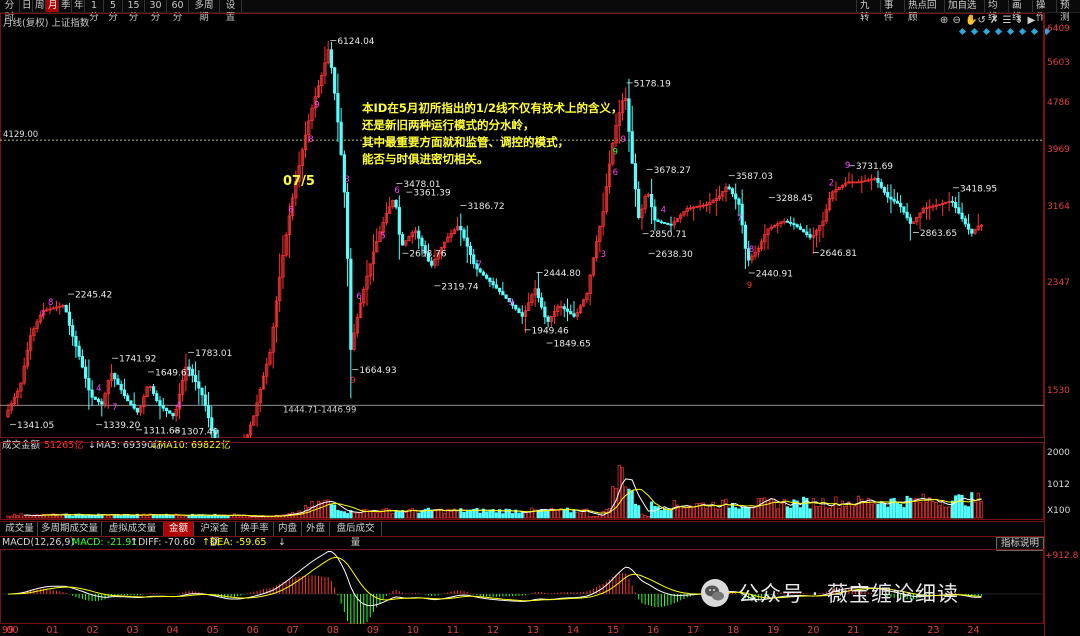 The height and width of the screenshot is (636, 1080). What do you see at coordinates (892, 11) in the screenshot?
I see `toolbar-button: 事件` at bounding box center [892, 11].